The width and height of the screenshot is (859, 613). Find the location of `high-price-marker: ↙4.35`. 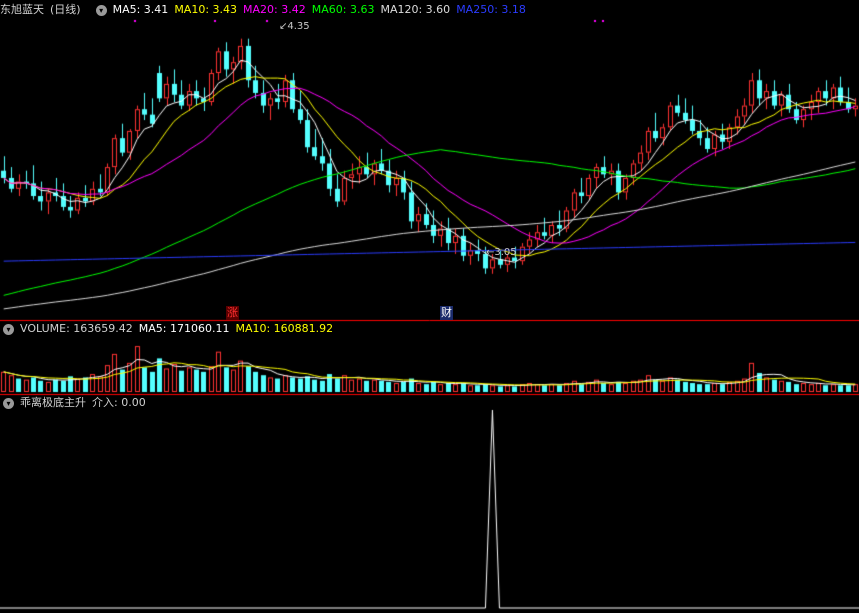

high-price-marker: ↙4.35 is located at coordinates (294, 26).